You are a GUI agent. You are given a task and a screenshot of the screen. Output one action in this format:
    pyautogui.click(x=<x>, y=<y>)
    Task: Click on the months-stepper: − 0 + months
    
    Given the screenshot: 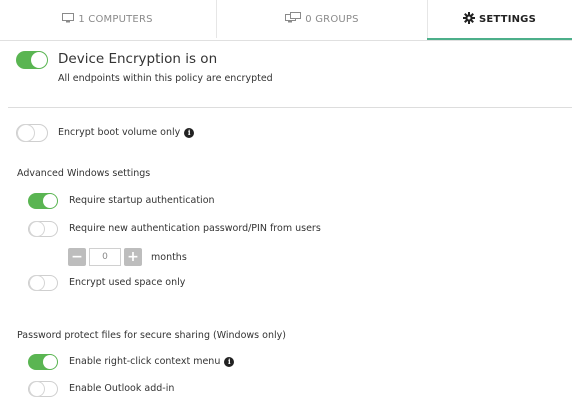 What is the action you would take?
    pyautogui.click(x=127, y=257)
    